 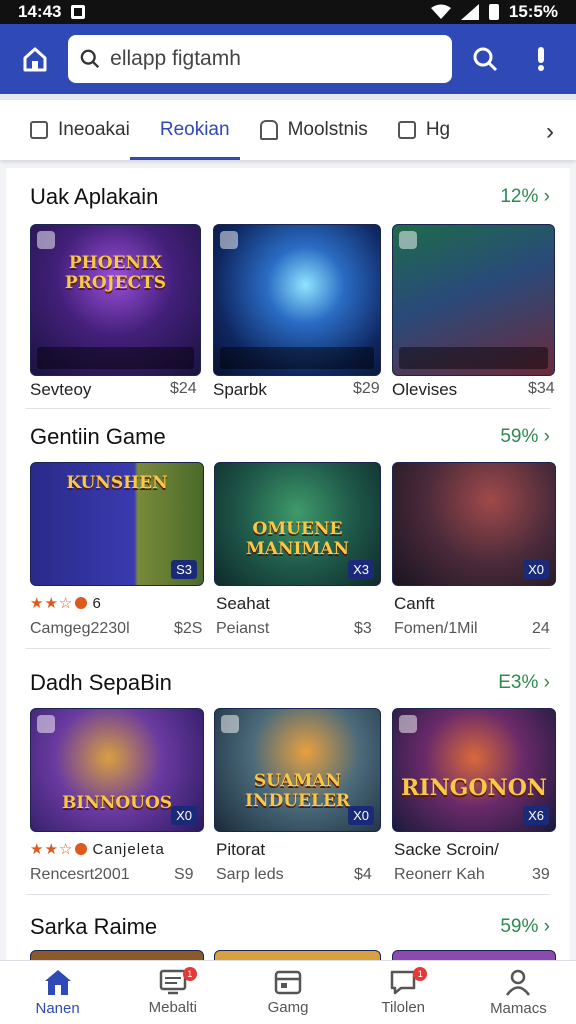 I want to click on game-price: $4, so click(x=363, y=874).